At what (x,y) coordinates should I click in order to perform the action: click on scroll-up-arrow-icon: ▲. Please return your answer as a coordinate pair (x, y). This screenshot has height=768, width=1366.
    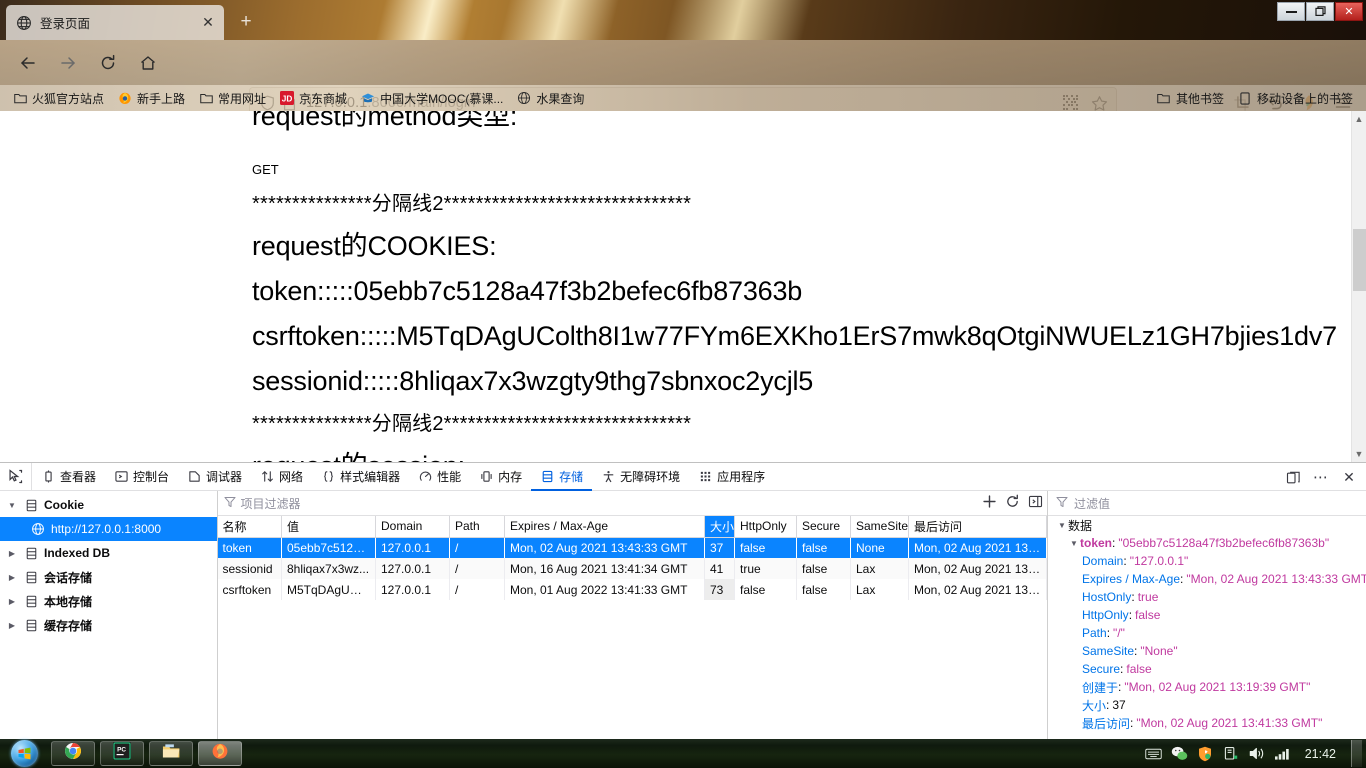
    Looking at the image, I should click on (1359, 119).